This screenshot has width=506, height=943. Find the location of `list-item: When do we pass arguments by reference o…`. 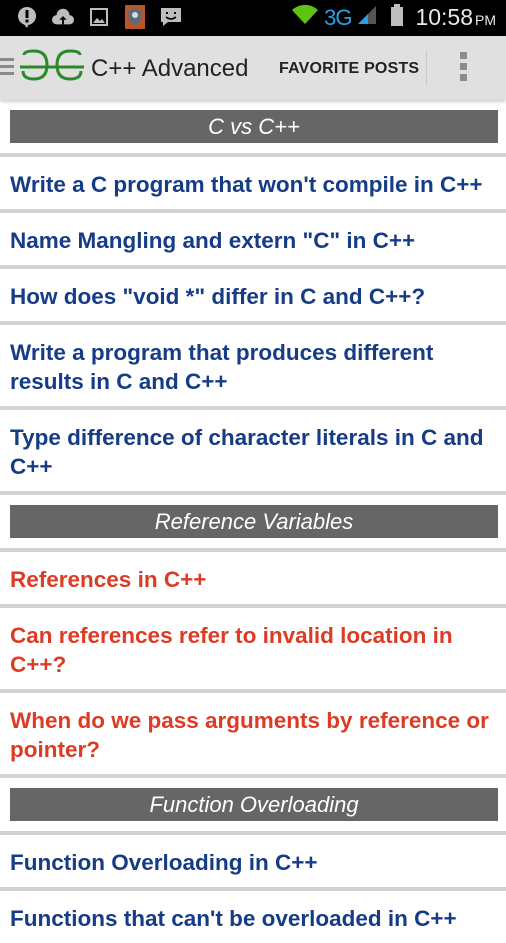

list-item: When do we pass arguments by reference o… is located at coordinates (253, 733).